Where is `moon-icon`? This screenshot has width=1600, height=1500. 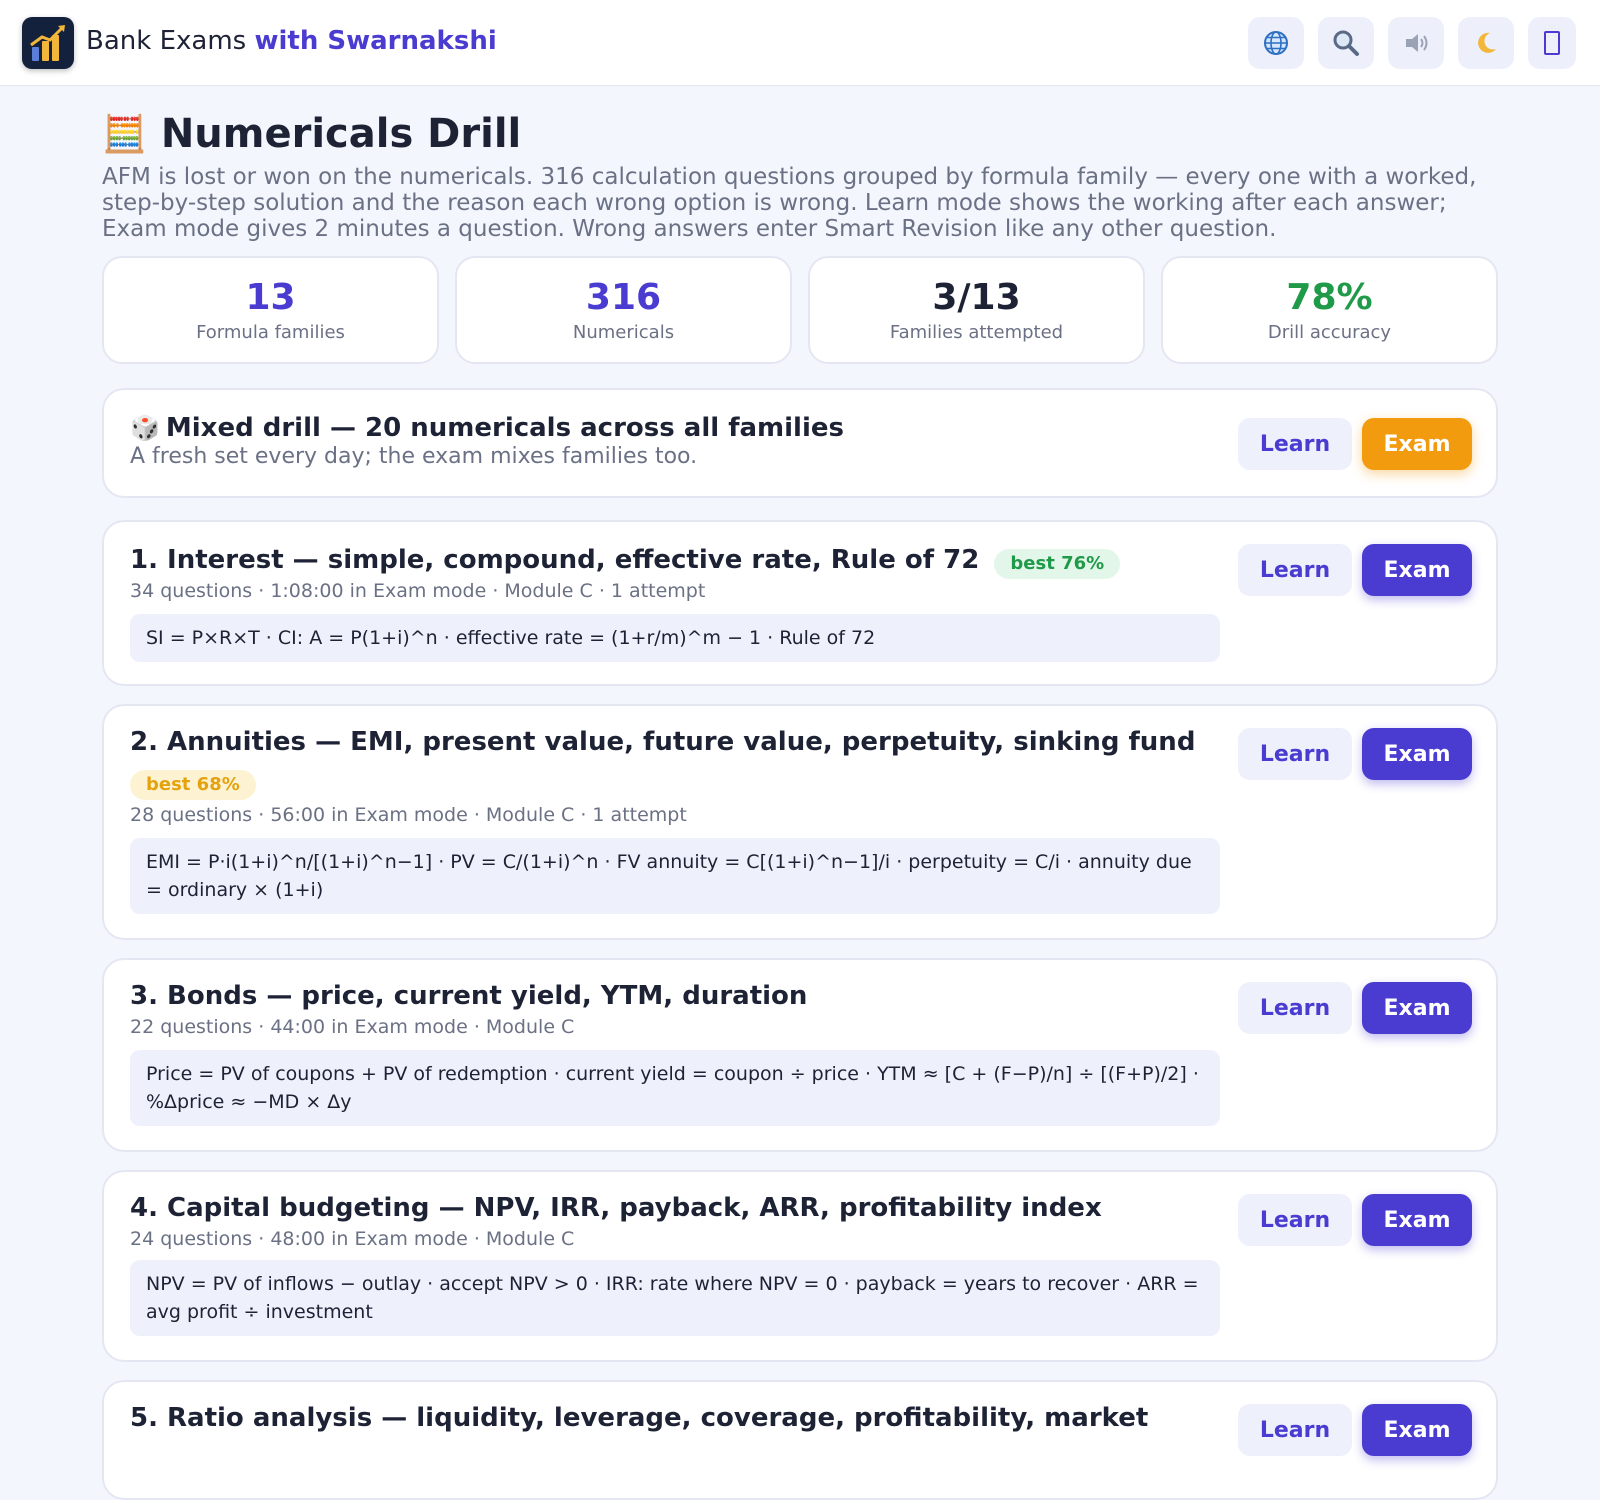
moon-icon is located at coordinates (1487, 42).